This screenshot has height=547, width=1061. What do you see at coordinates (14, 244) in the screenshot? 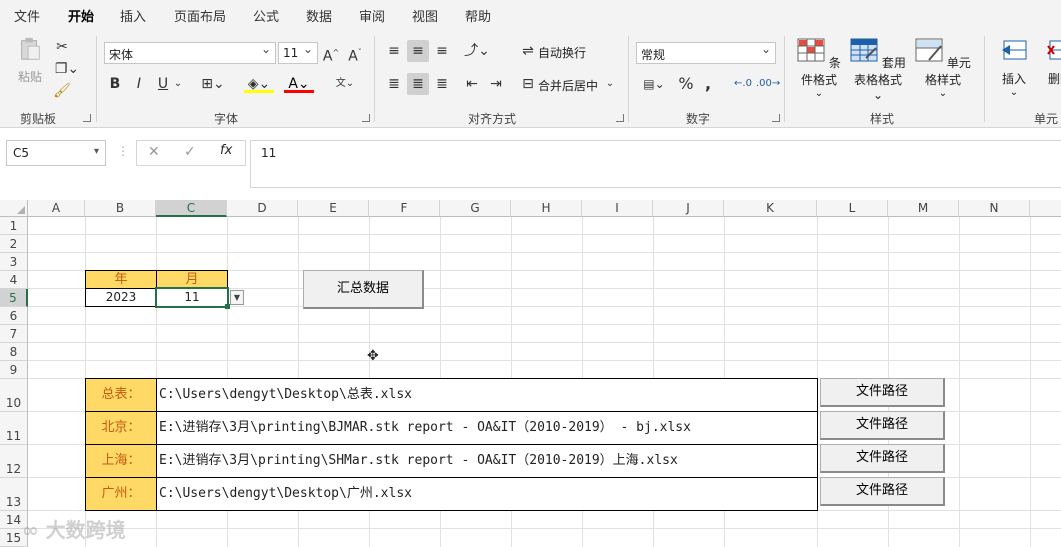
I see `row-header-2: 2` at bounding box center [14, 244].